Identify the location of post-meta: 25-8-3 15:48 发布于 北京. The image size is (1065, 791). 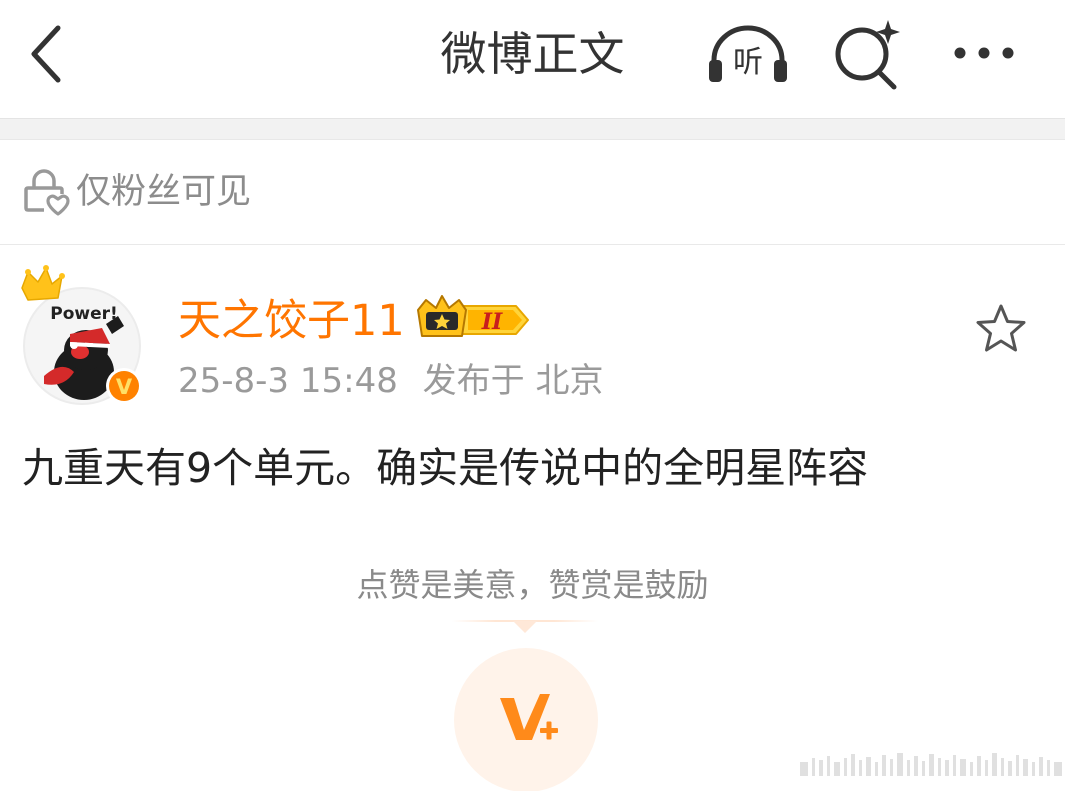
(397, 381).